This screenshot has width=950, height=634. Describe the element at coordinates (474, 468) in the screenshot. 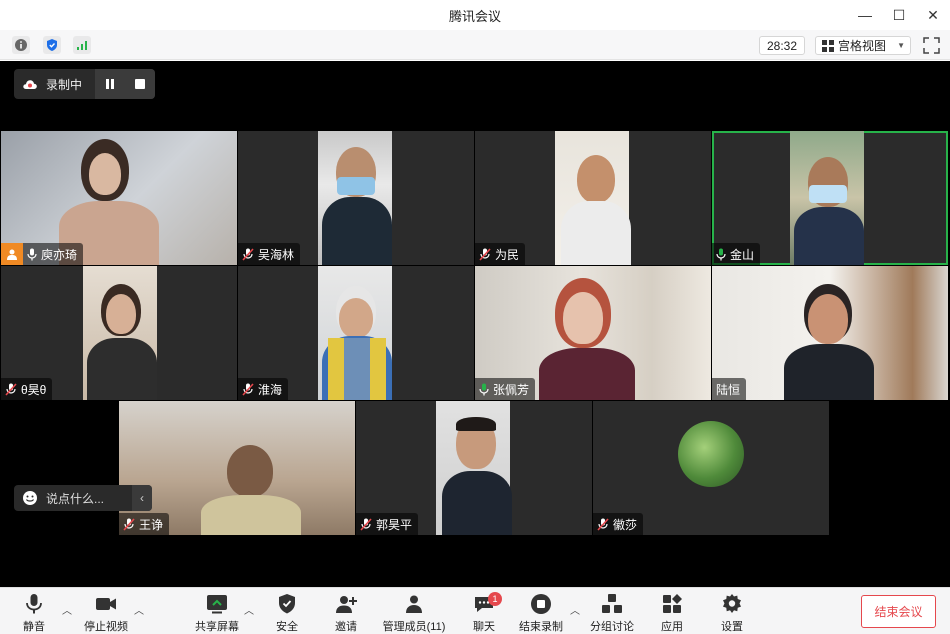

I see `video-tile: 郭昊平` at that location.